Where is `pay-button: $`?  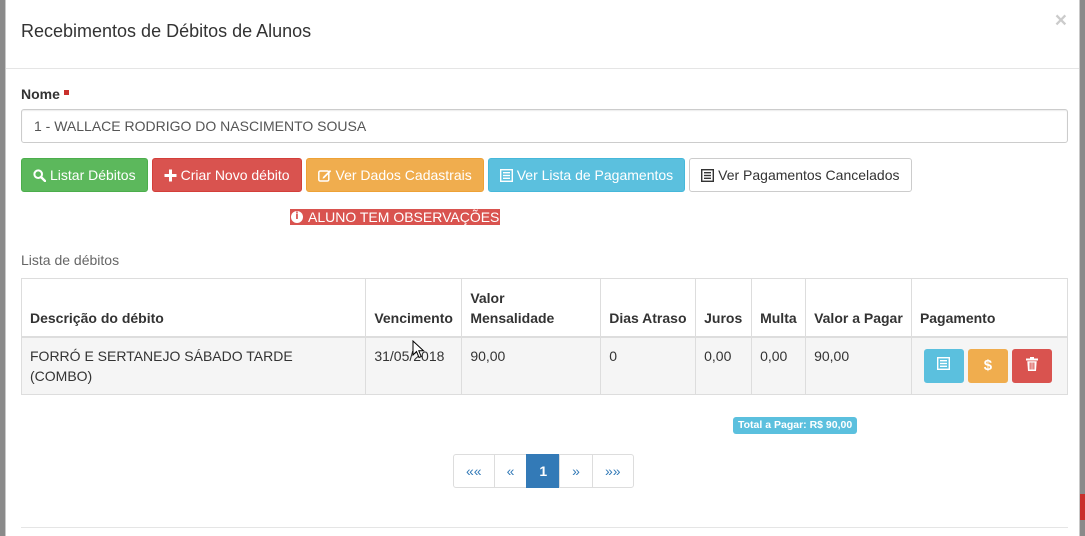
pay-button: $ is located at coordinates (987, 365).